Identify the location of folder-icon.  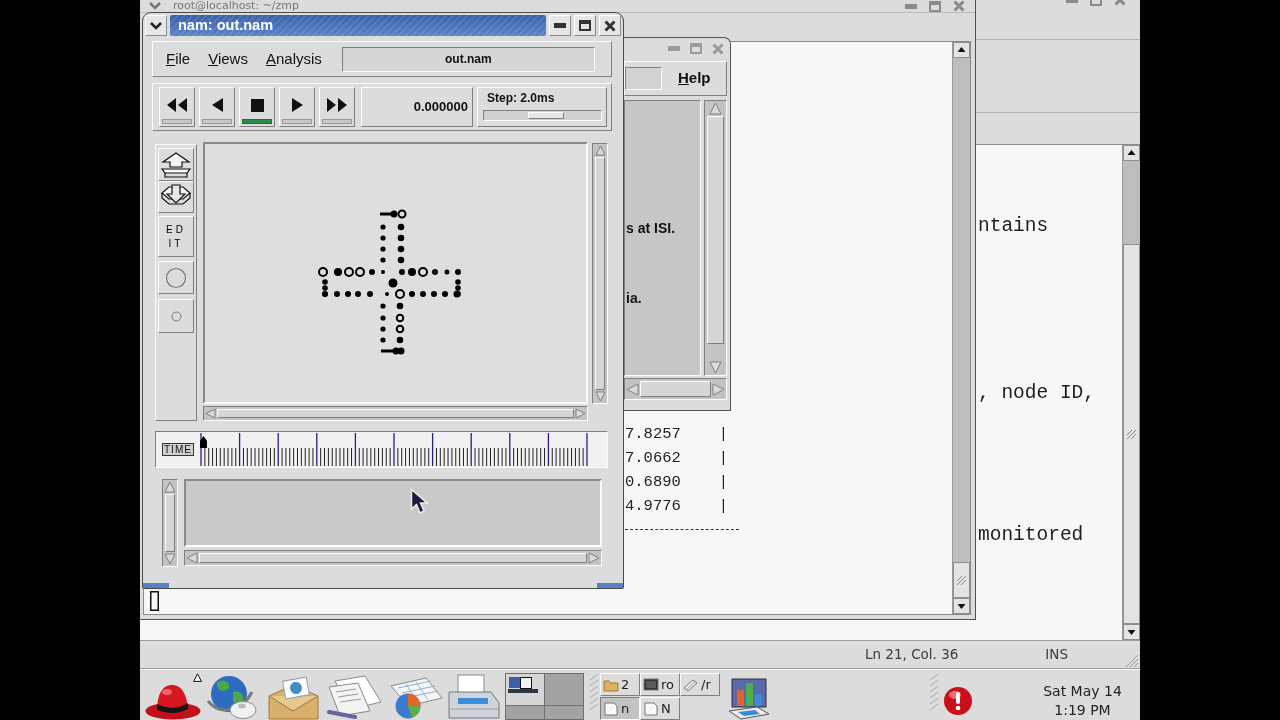
(611, 684).